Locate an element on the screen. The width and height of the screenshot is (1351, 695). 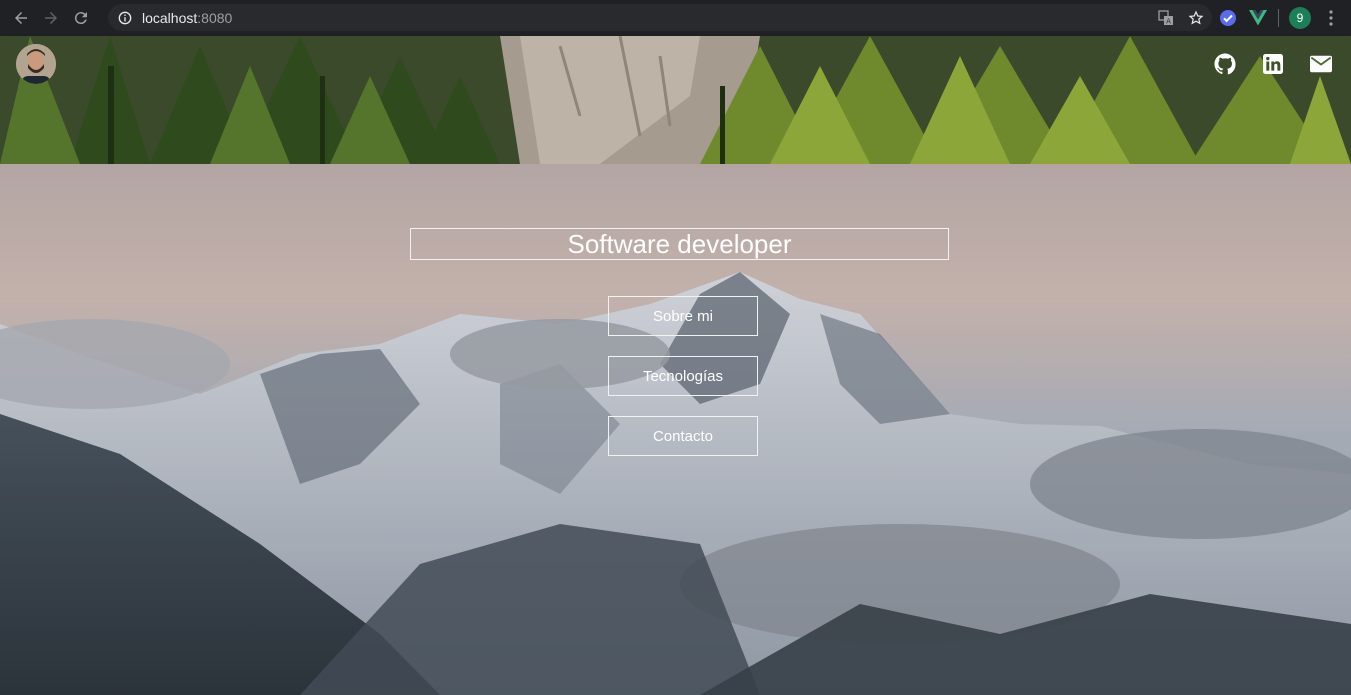
github-link is located at coordinates (1225, 64).